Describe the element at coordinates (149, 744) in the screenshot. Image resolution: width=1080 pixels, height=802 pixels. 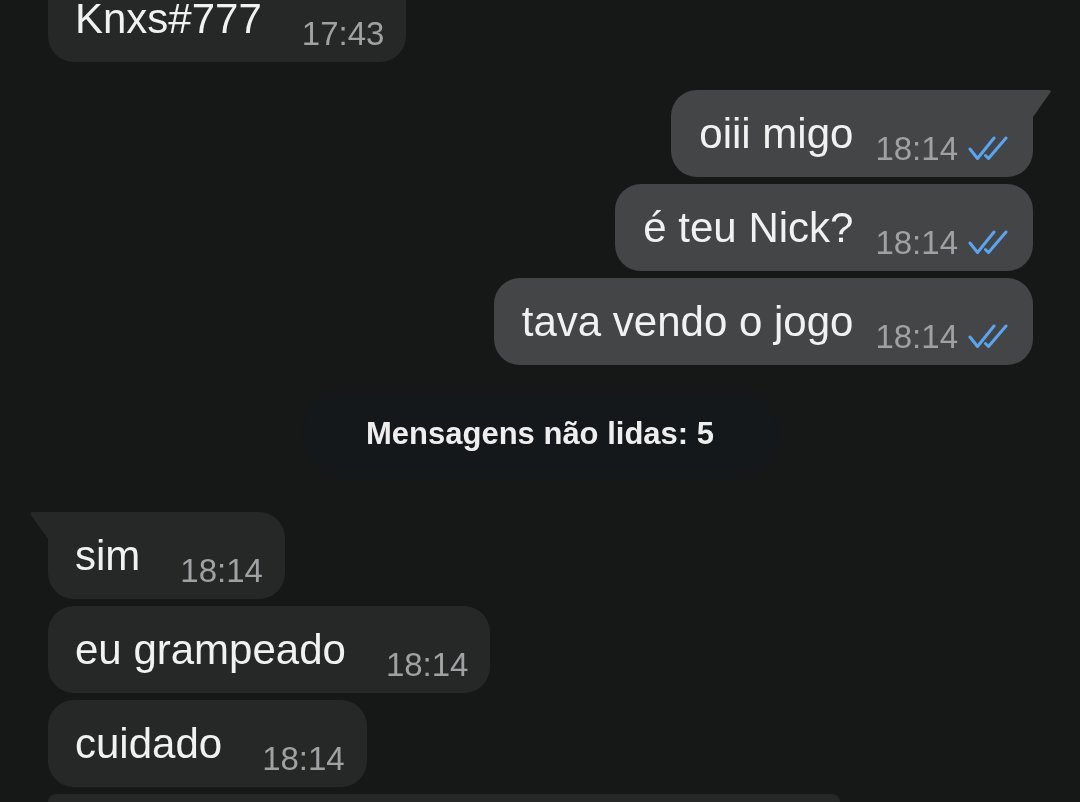
I see `message-text: cuidado` at that location.